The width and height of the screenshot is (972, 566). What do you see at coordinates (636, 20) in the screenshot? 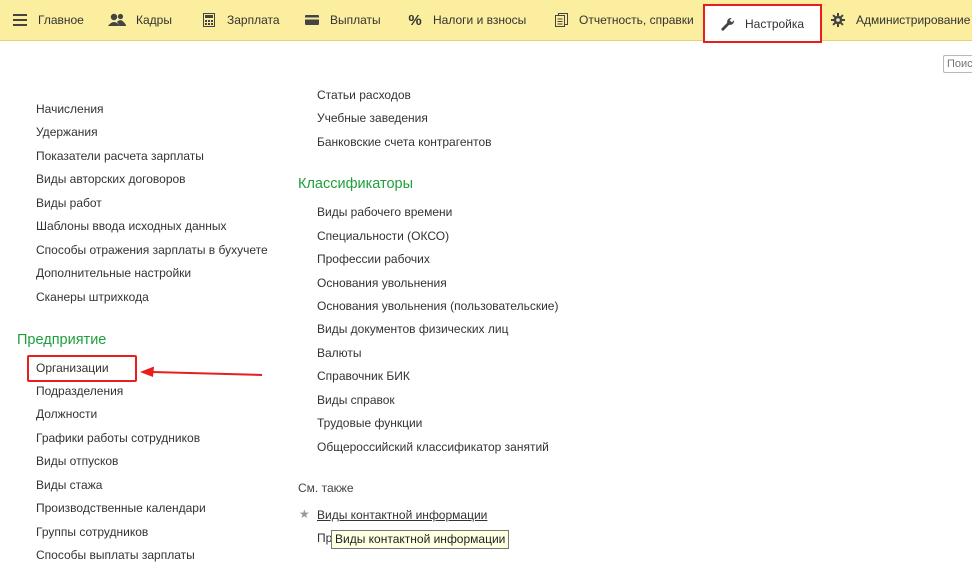
I see `nav-item-label: Отчетность, справки` at bounding box center [636, 20].